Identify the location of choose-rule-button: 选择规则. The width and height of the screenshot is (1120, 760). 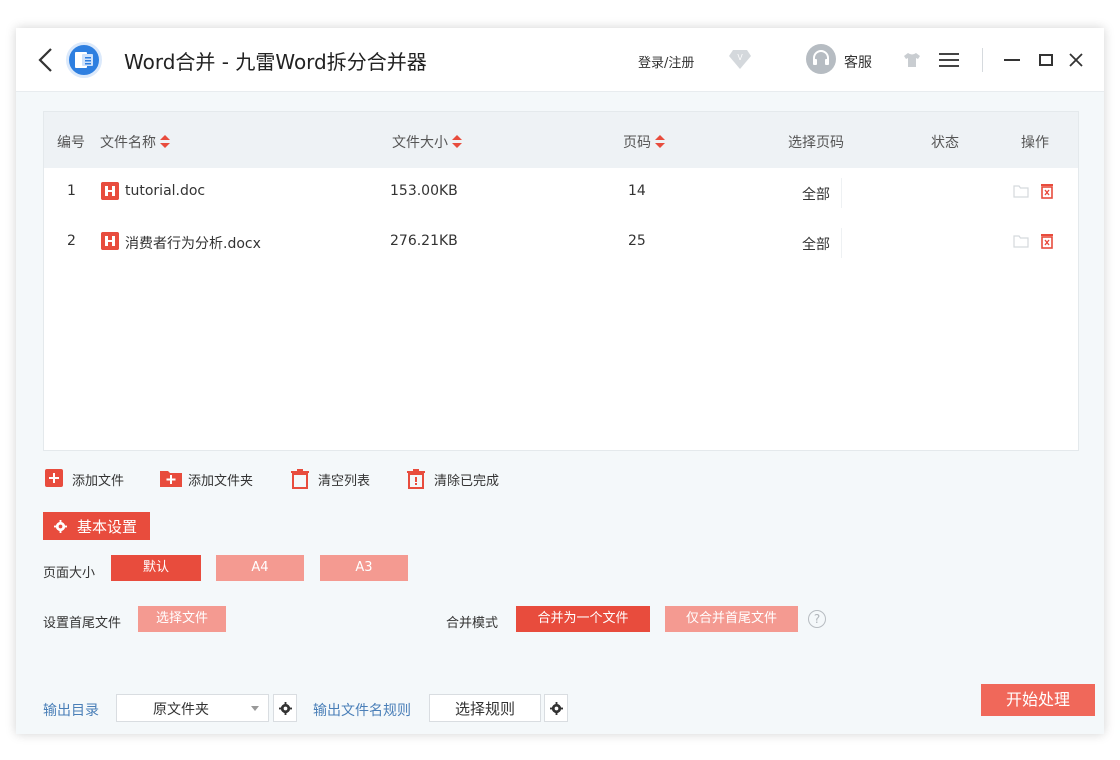
(485, 708).